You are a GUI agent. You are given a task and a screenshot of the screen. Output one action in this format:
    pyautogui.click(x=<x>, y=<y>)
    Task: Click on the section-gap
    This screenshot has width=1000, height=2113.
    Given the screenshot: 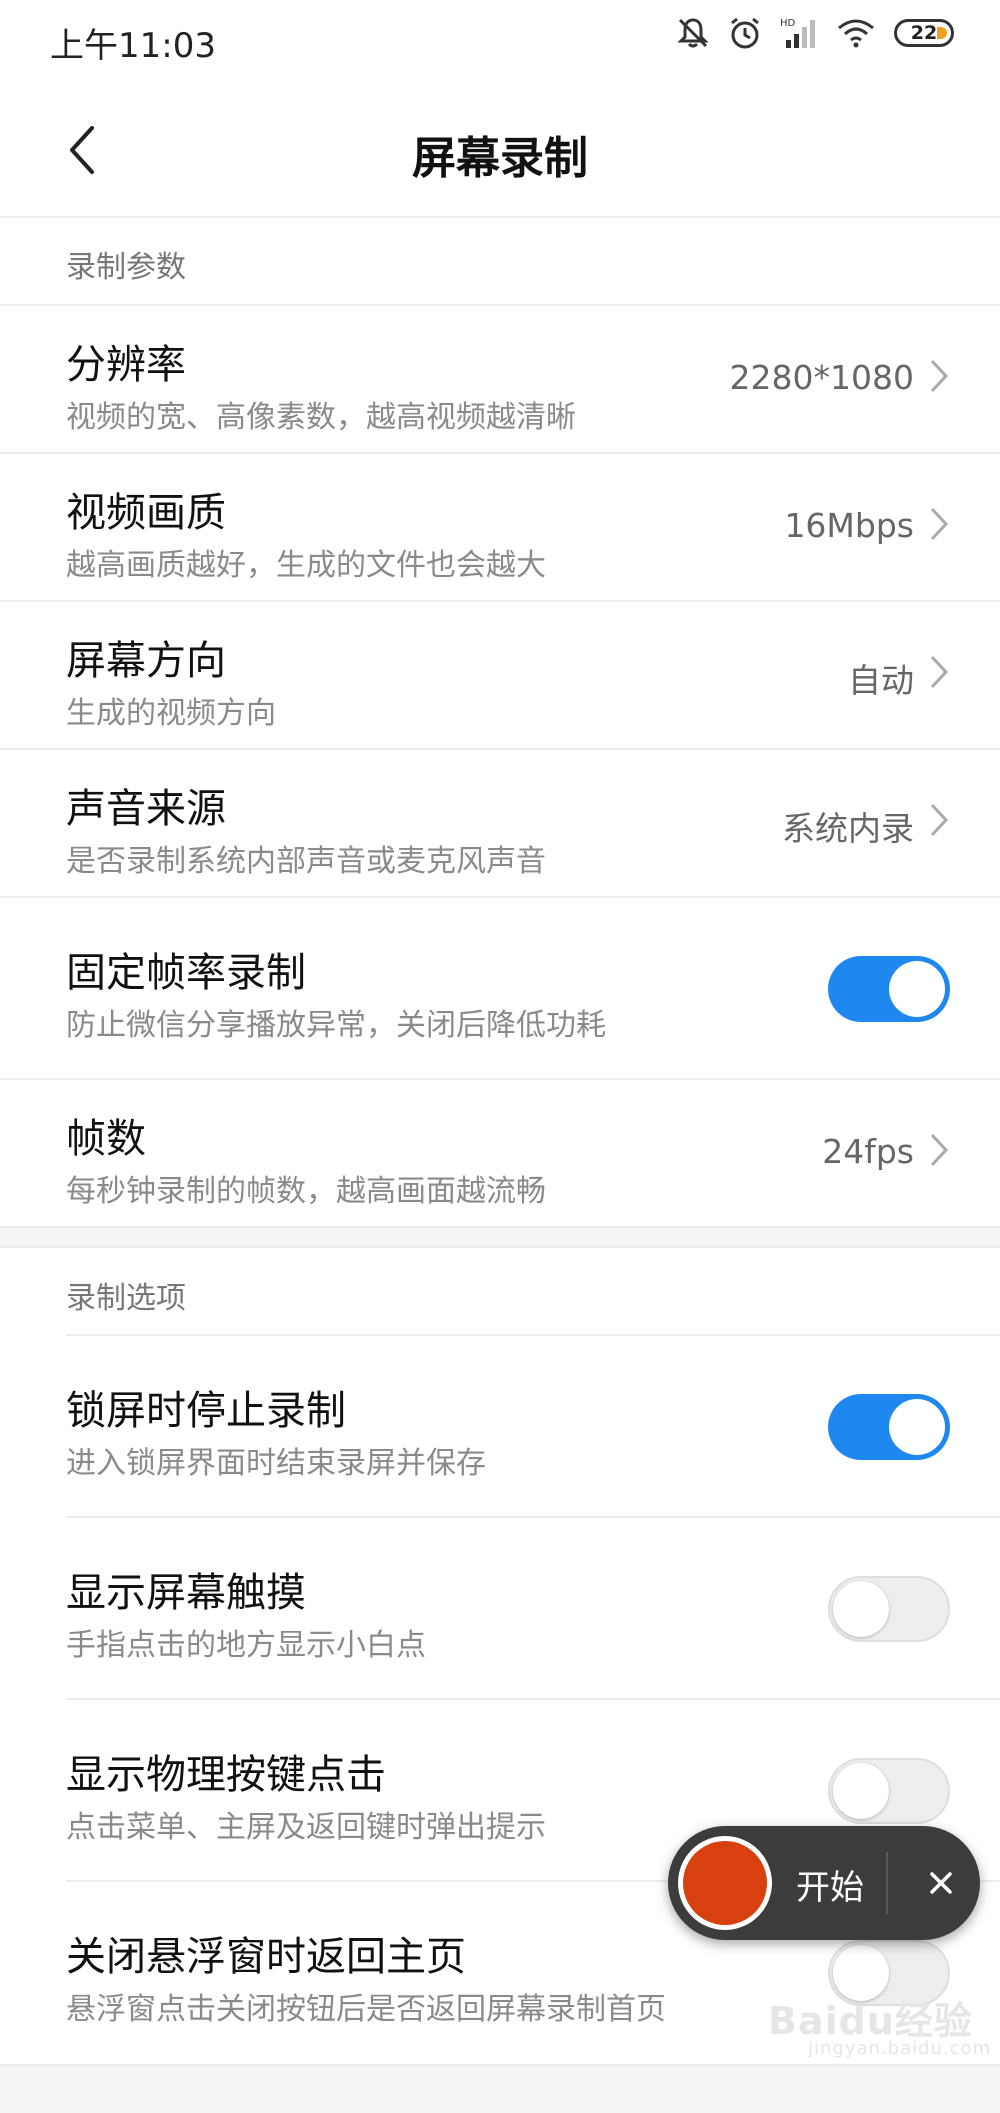 What is the action you would take?
    pyautogui.click(x=500, y=1237)
    